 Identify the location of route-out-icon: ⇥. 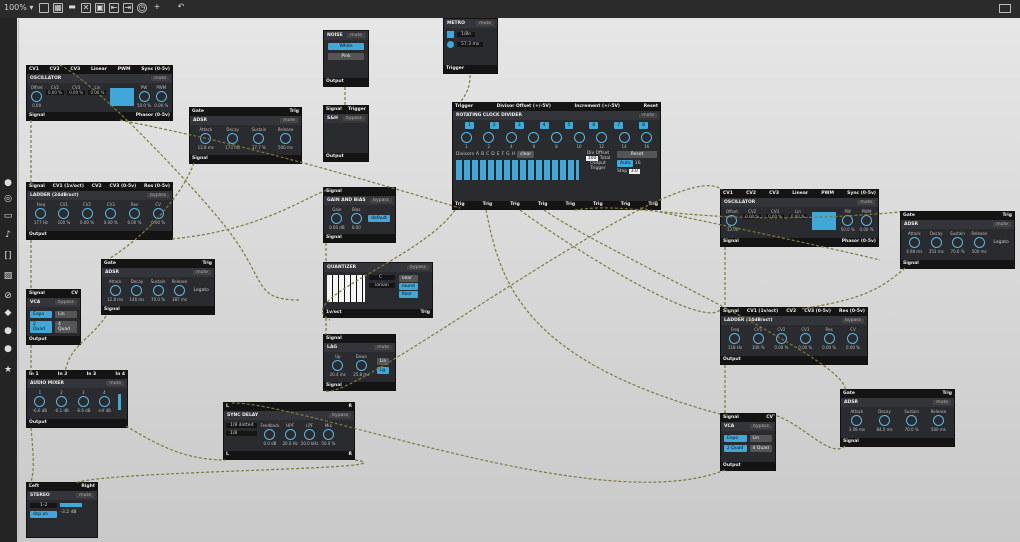
(128, 8).